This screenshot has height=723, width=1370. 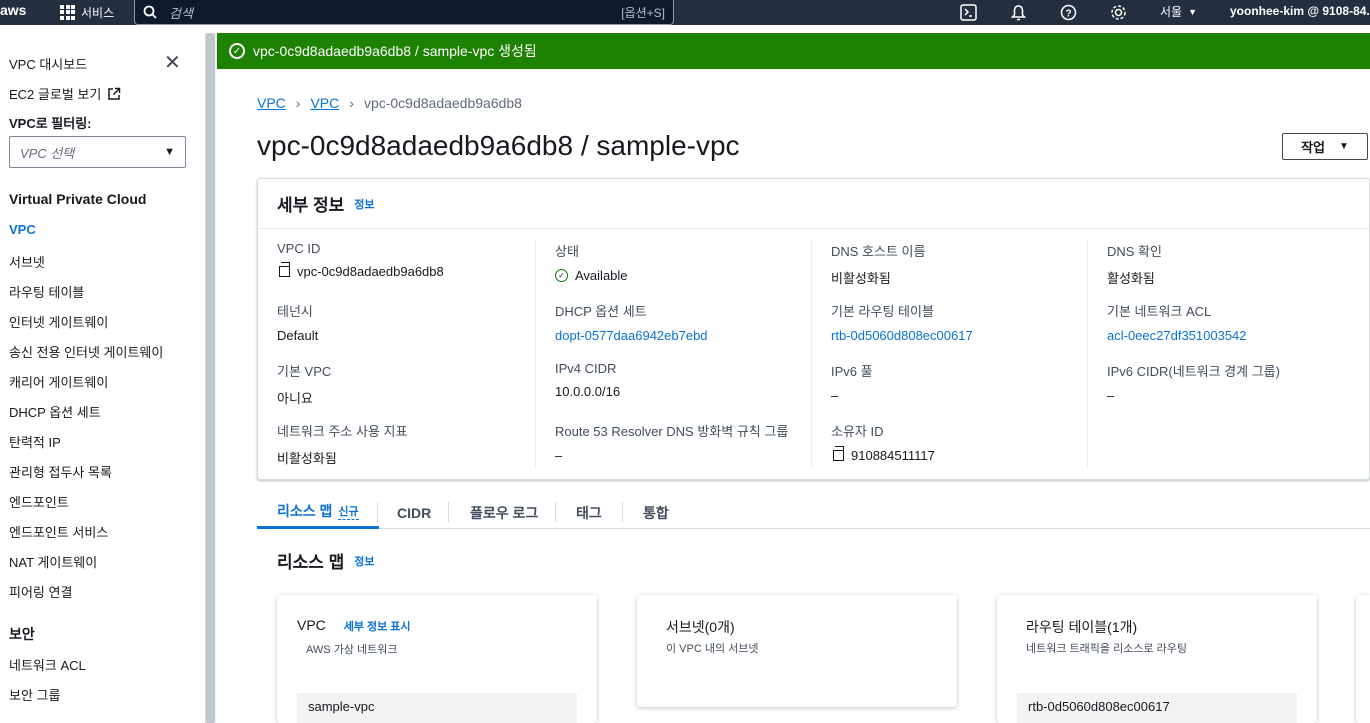 I want to click on dns-resolution-key: DNS 확인, so click(x=1134, y=251).